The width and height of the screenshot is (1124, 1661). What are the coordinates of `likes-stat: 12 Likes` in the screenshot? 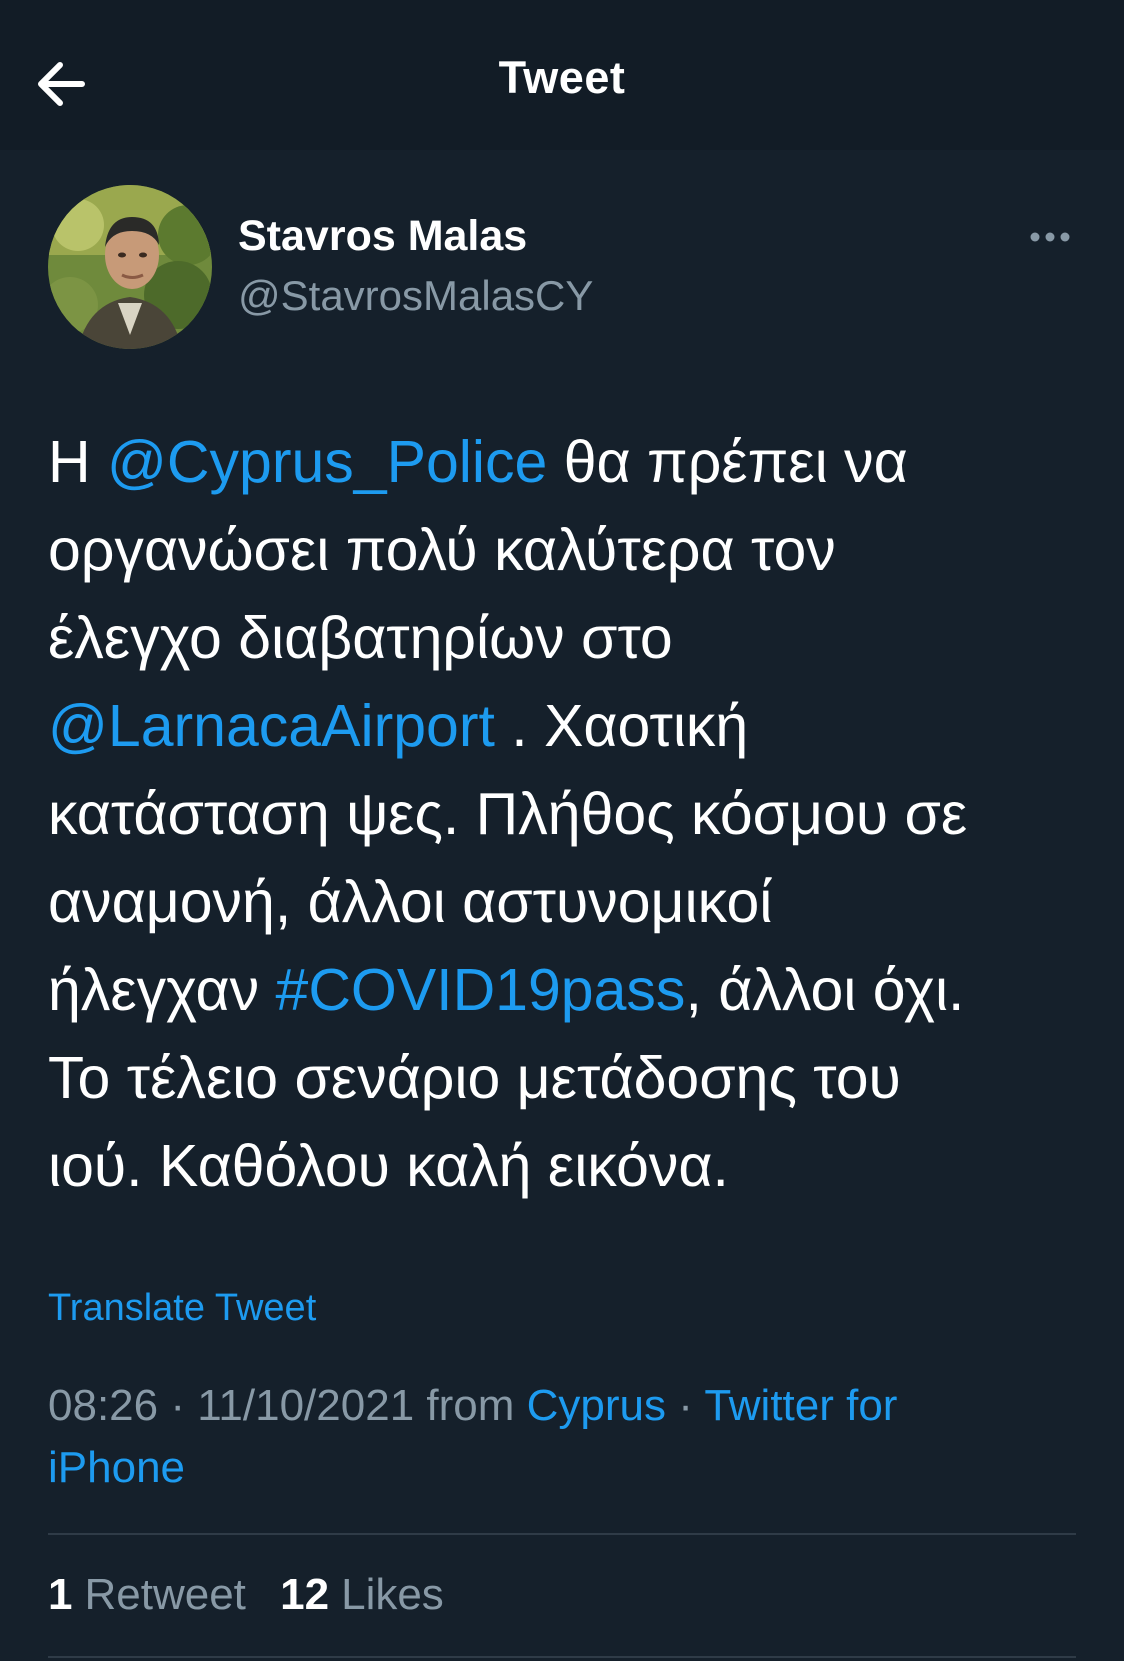 It's located at (362, 1594).